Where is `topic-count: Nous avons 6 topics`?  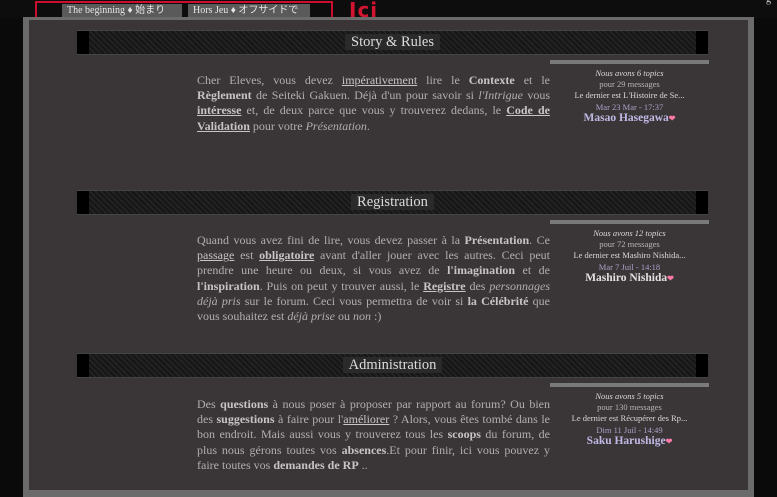 topic-count: Nous avons 6 topics is located at coordinates (629, 73).